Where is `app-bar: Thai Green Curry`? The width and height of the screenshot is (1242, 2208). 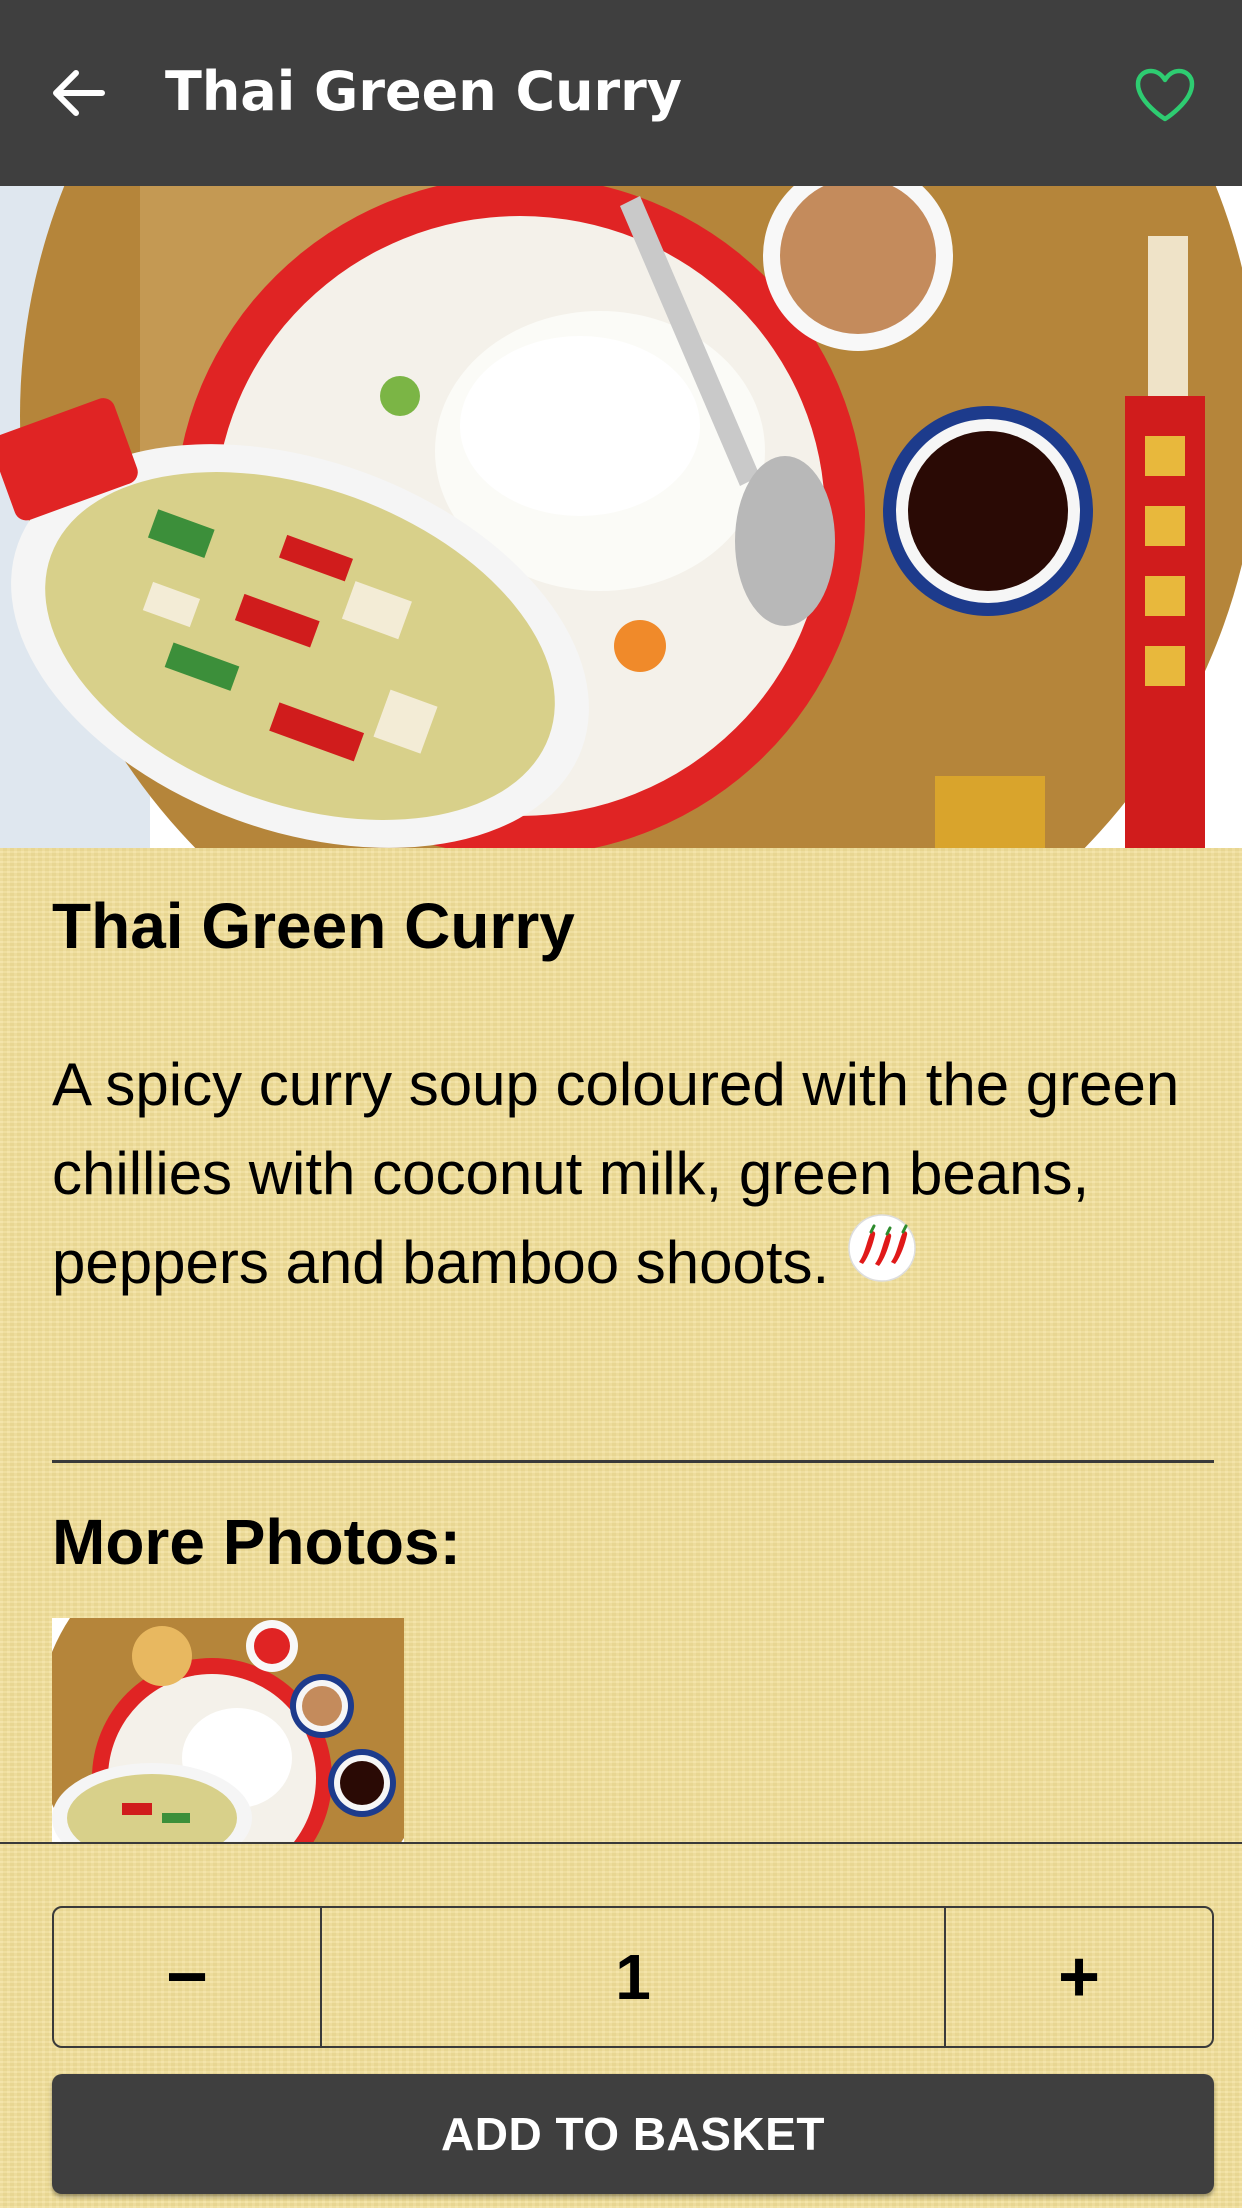 app-bar: Thai Green Curry is located at coordinates (621, 93).